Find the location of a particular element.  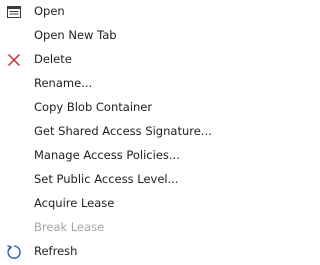

menu-item-label: Refresh is located at coordinates (56, 251).